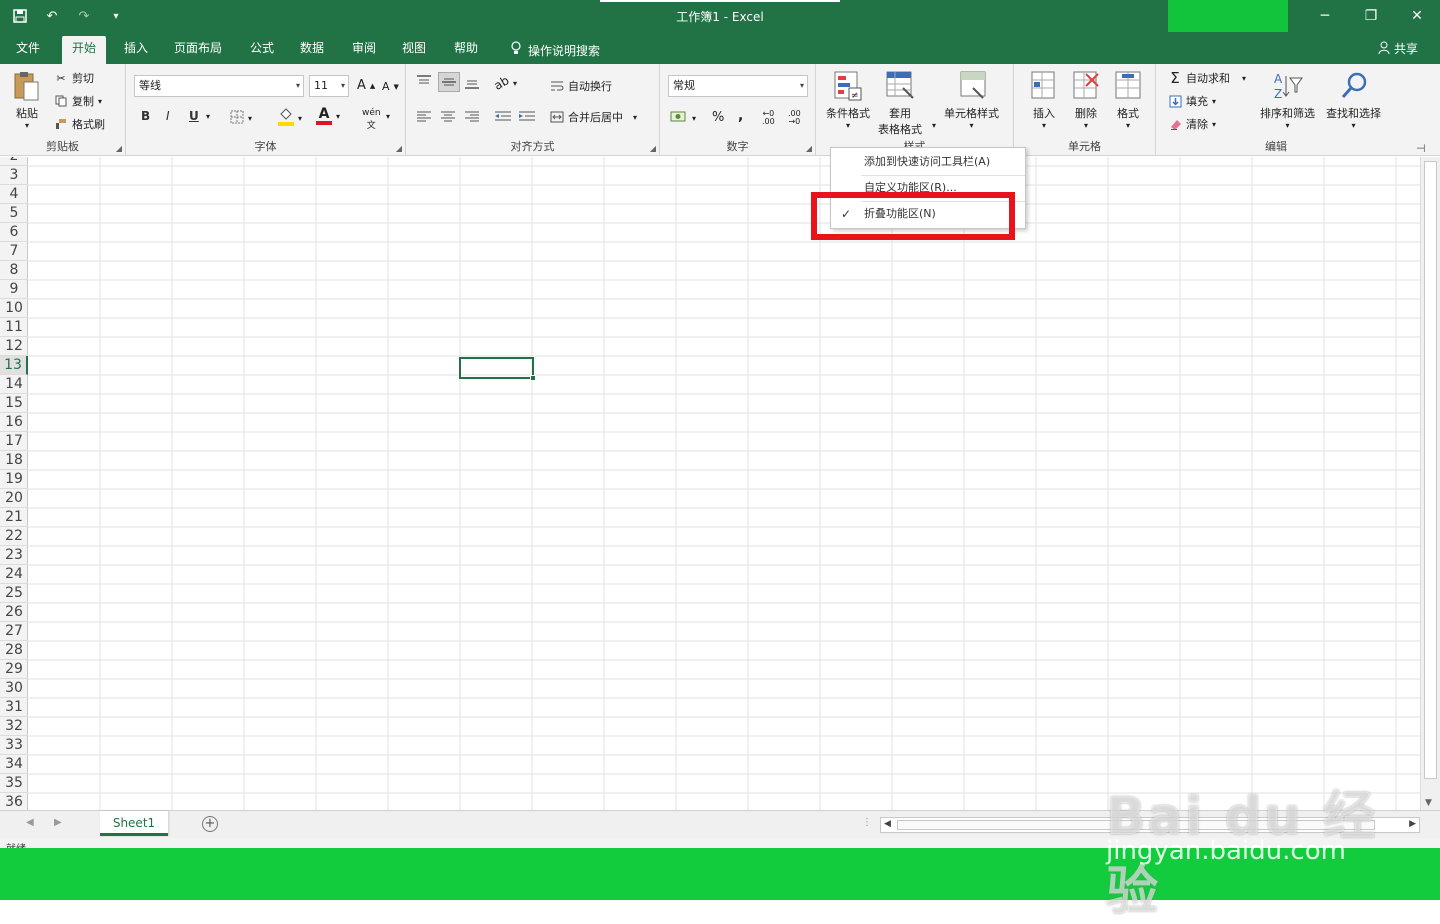 The image size is (1440, 924). I want to click on paste-button: 粘贴 ▾, so click(27, 100).